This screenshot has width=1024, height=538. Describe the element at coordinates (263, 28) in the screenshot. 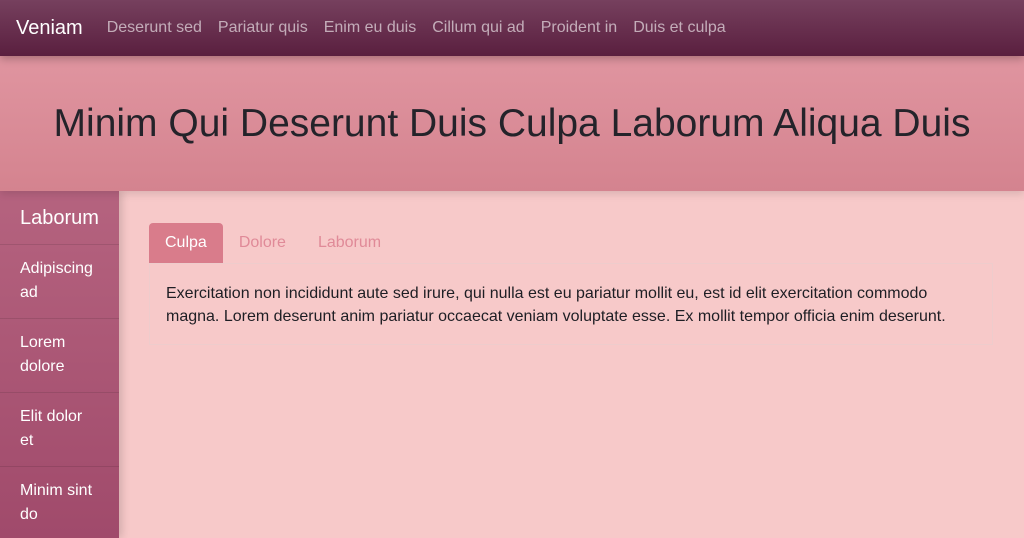

I see `nav-link-pariatur-quis: Pariatur quis` at that location.